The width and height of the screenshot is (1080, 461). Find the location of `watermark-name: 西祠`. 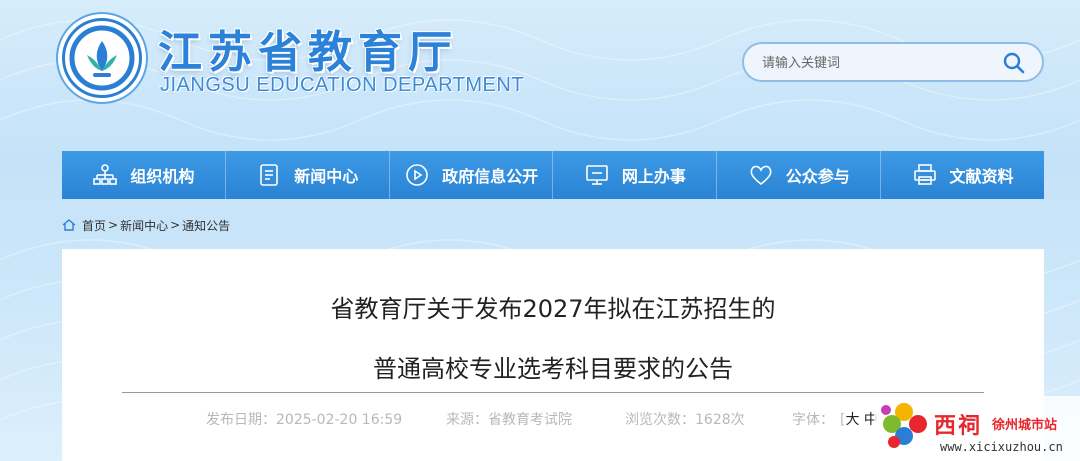

watermark-name: 西祠 is located at coordinates (958, 426).